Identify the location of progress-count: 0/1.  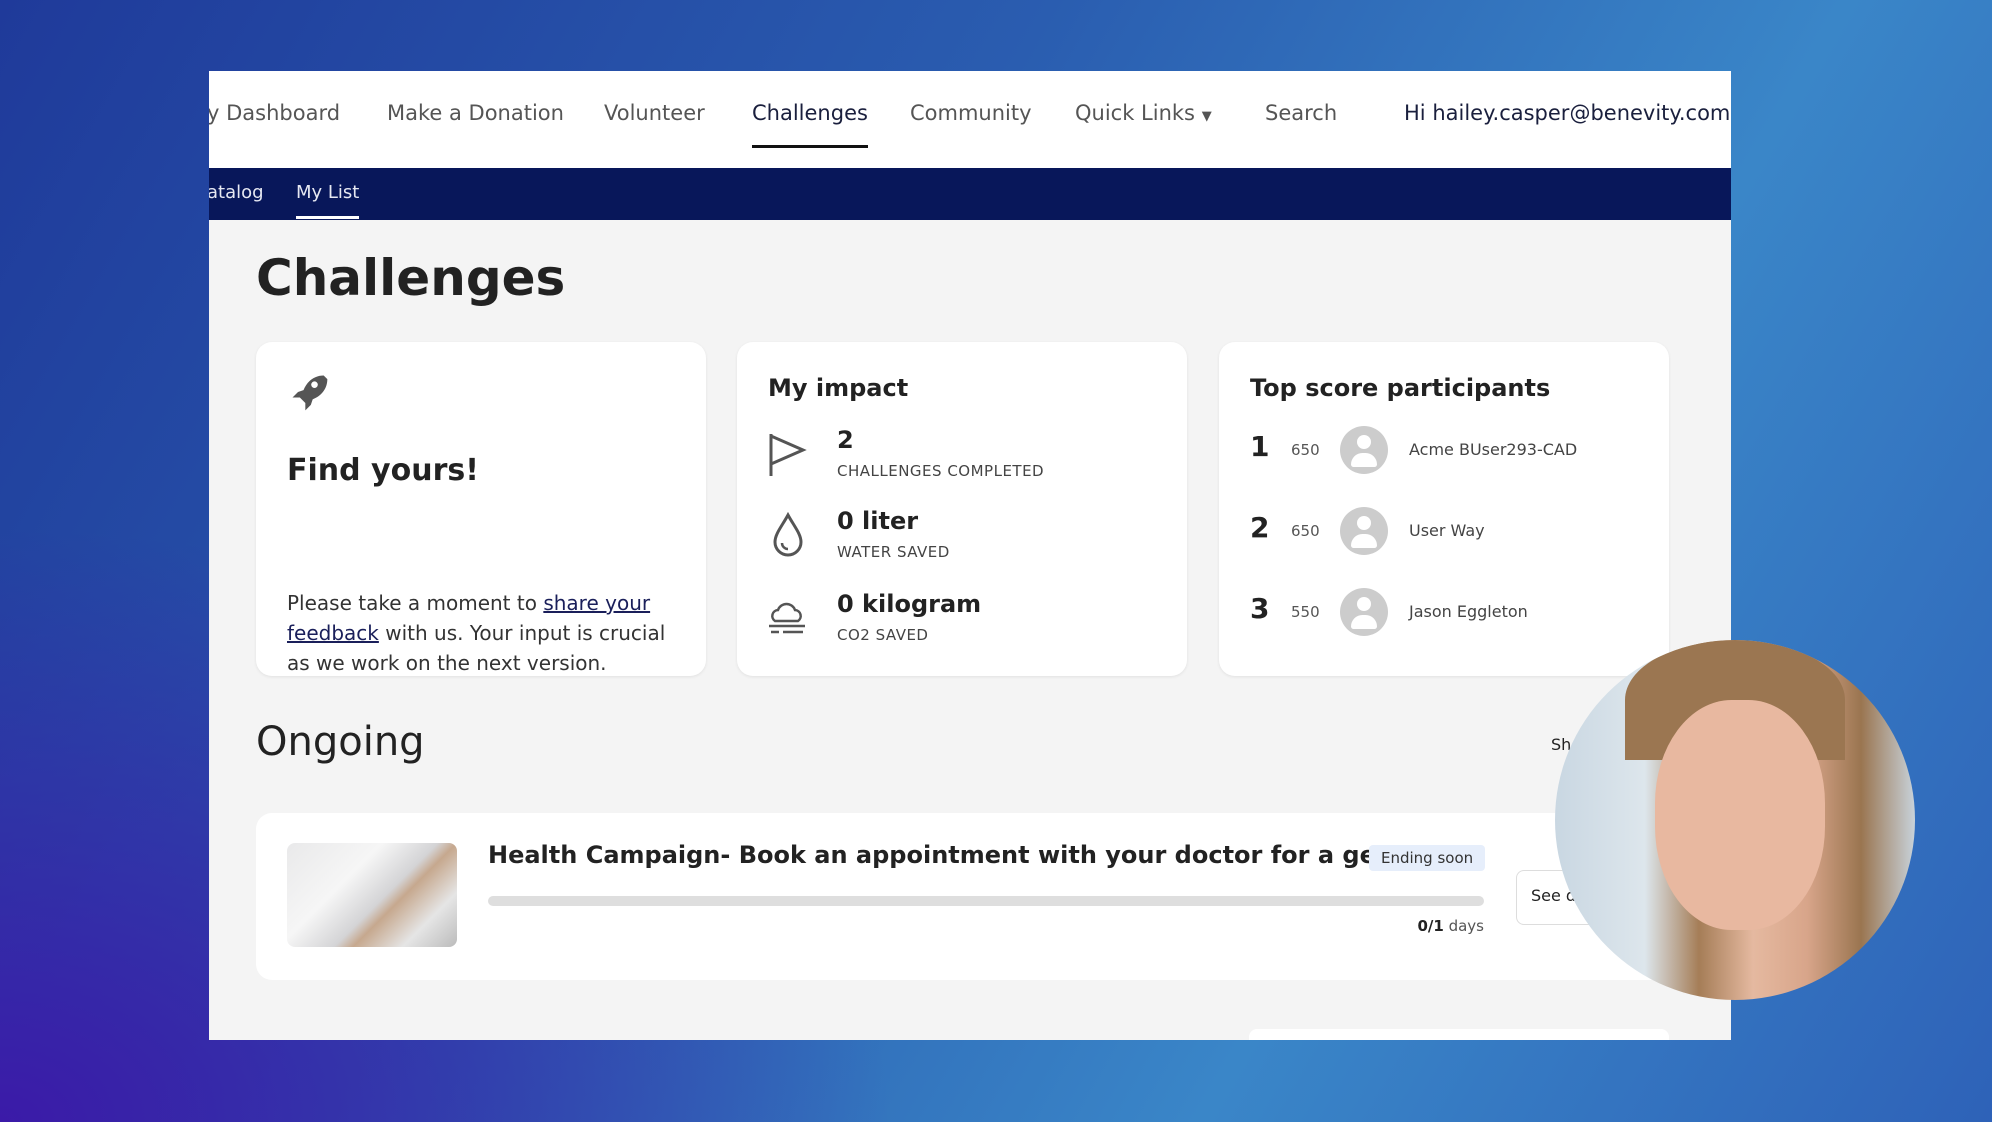
(1430, 926).